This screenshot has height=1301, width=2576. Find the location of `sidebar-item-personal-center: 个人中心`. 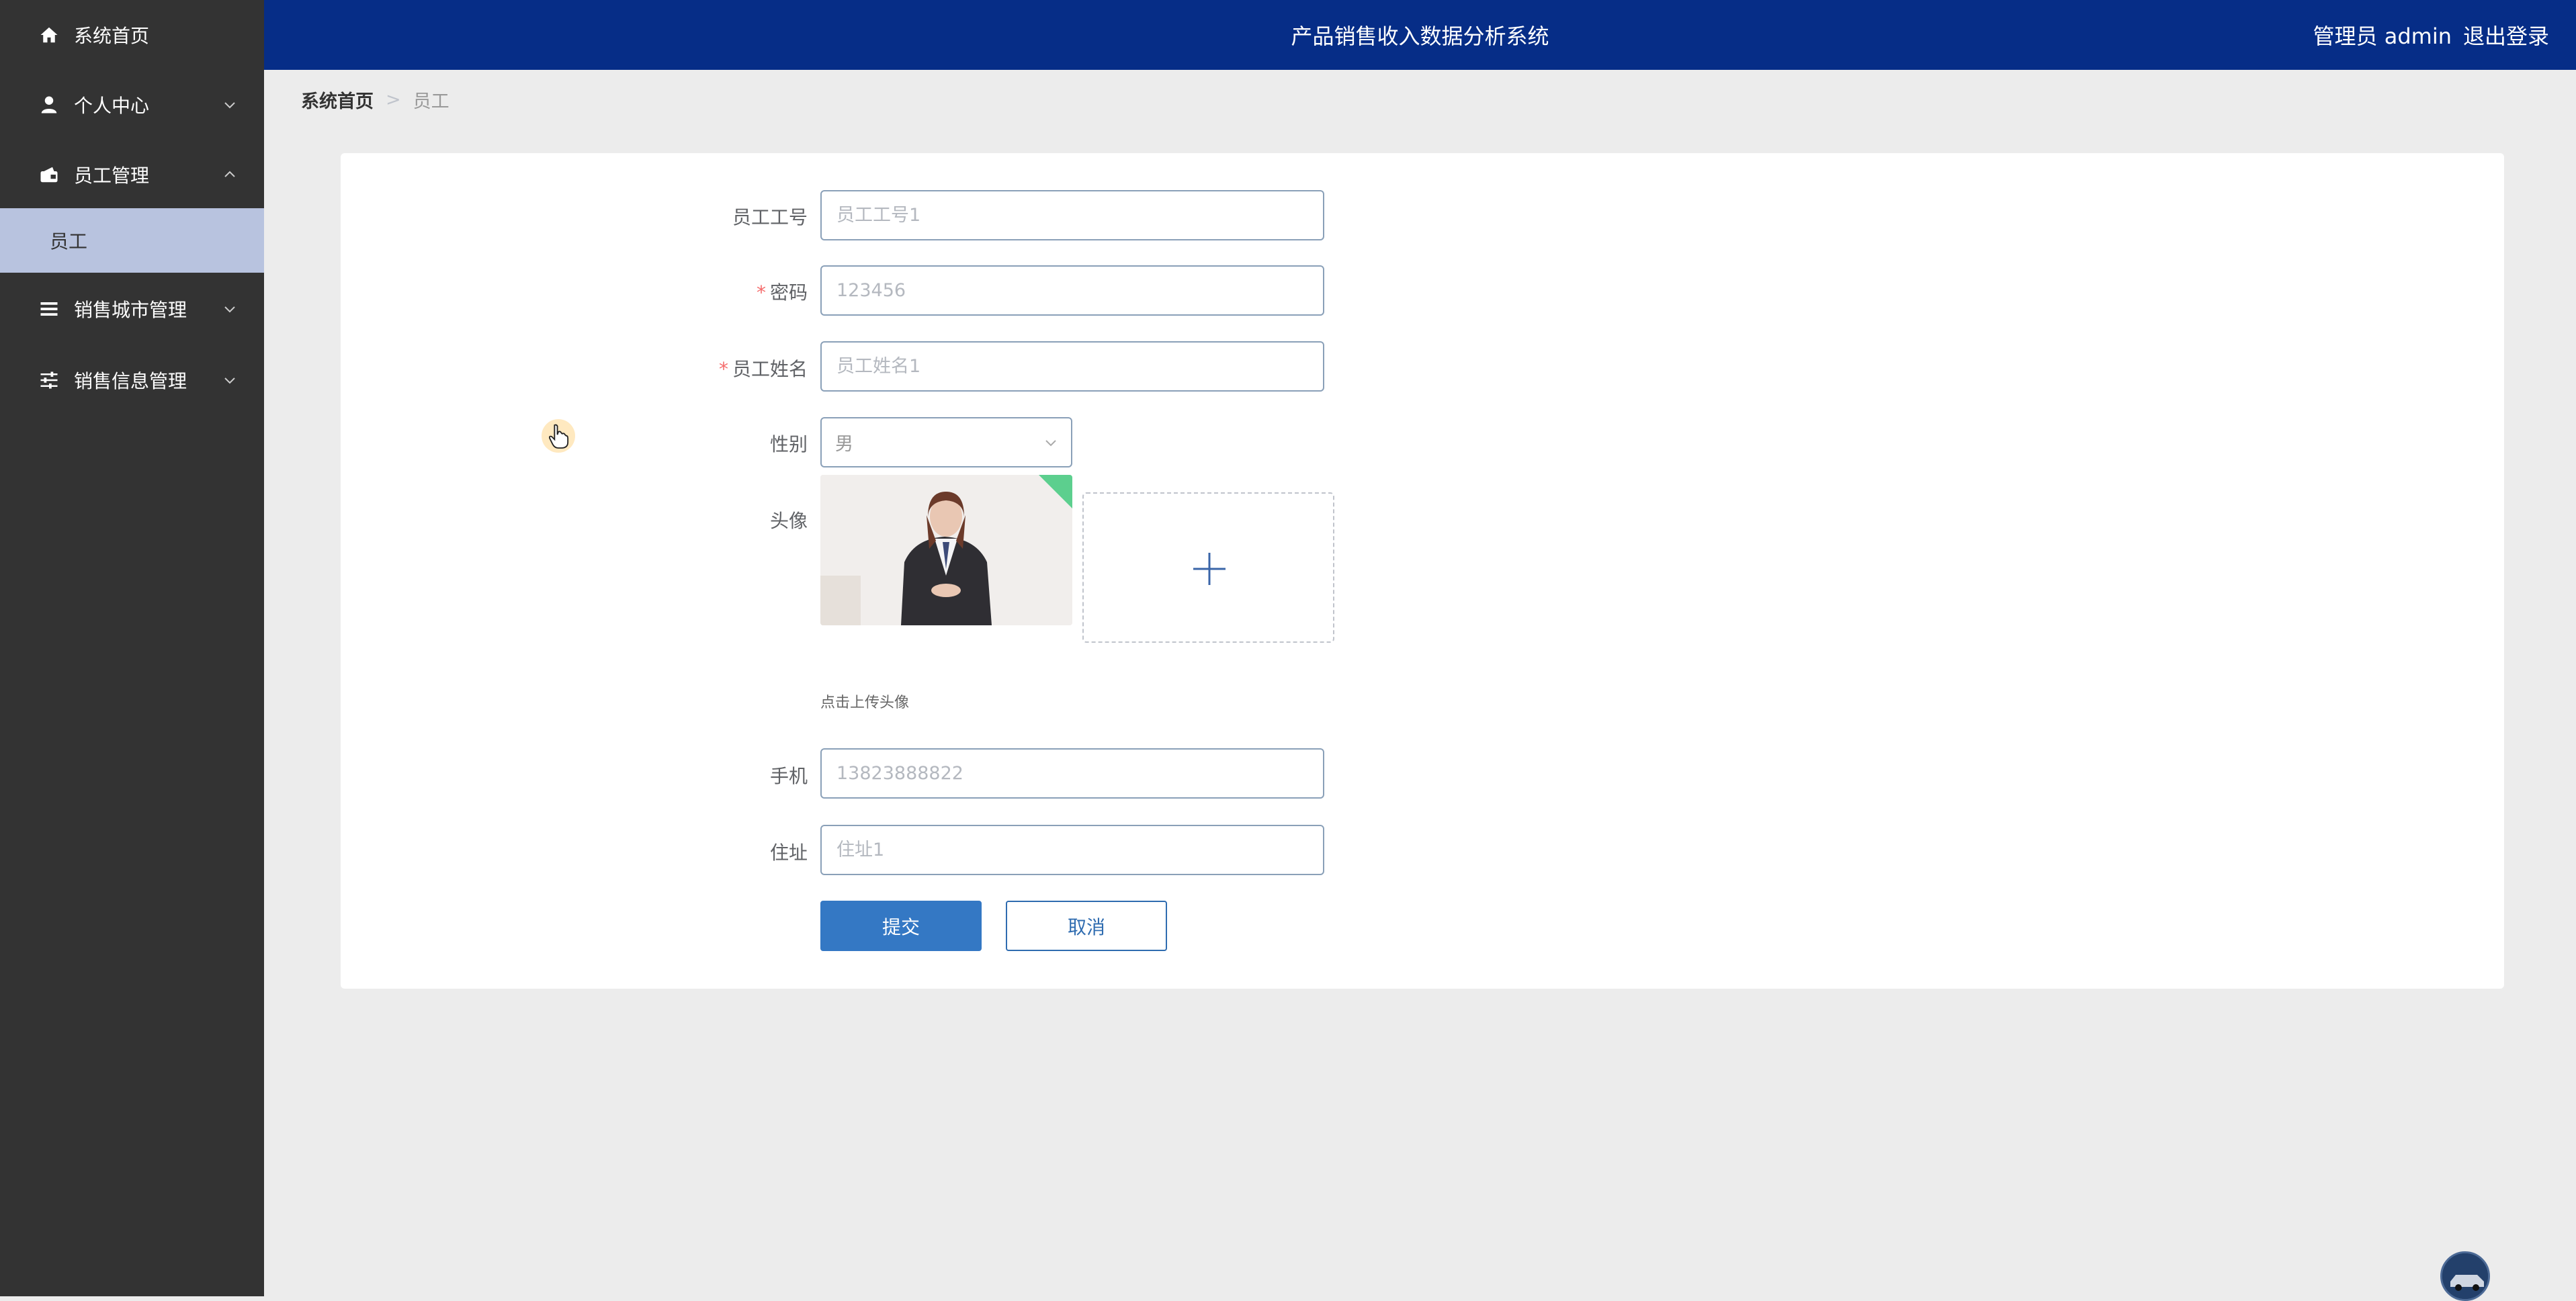

sidebar-item-personal-center: 个人中心 is located at coordinates (132, 105).